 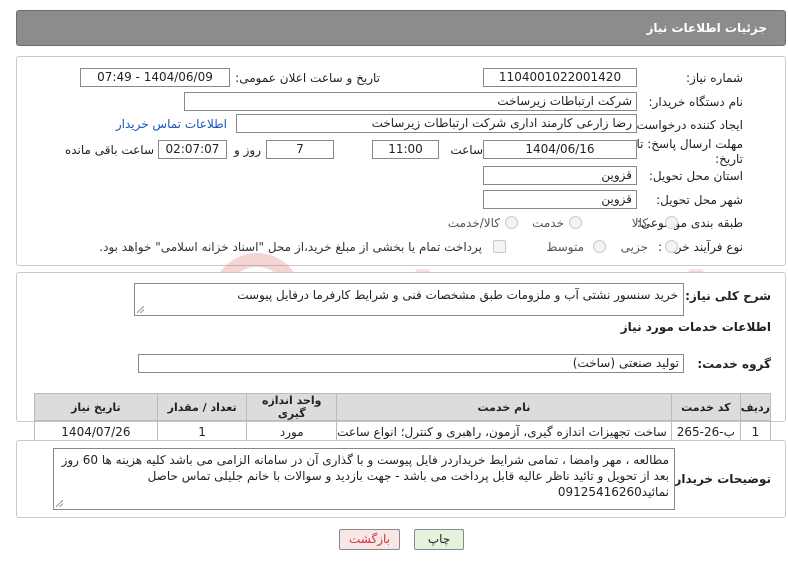 I want to click on col-need-date: تاریخ نیاز, so click(x=96, y=407).